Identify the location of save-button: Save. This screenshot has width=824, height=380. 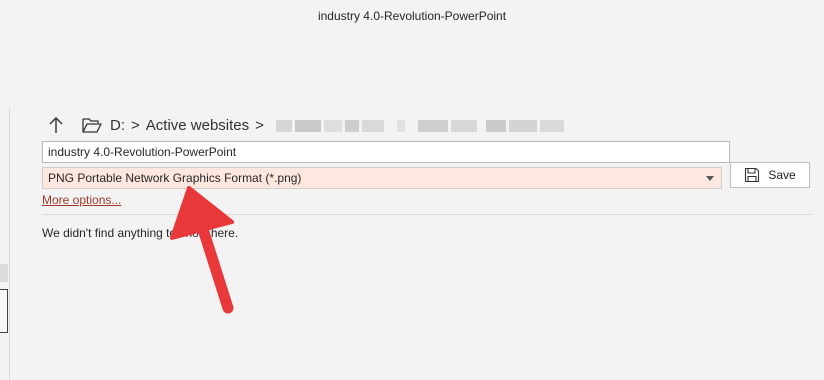
(770, 175).